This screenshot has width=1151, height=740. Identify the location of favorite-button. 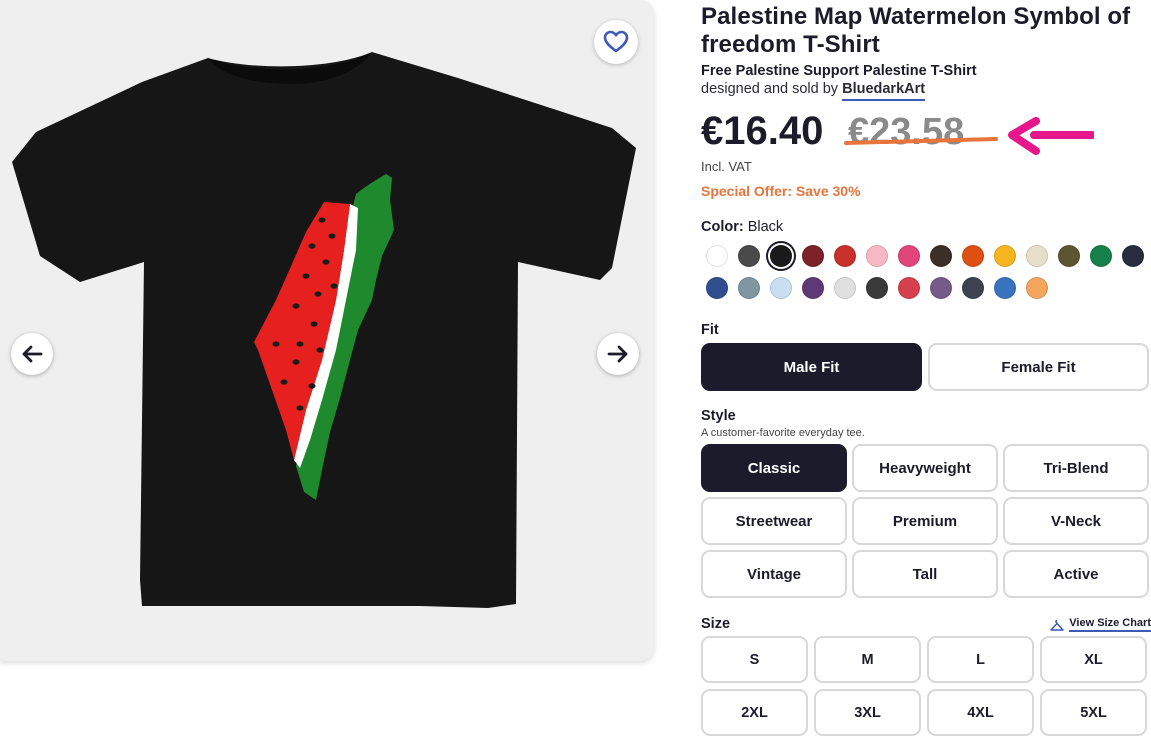
(616, 42).